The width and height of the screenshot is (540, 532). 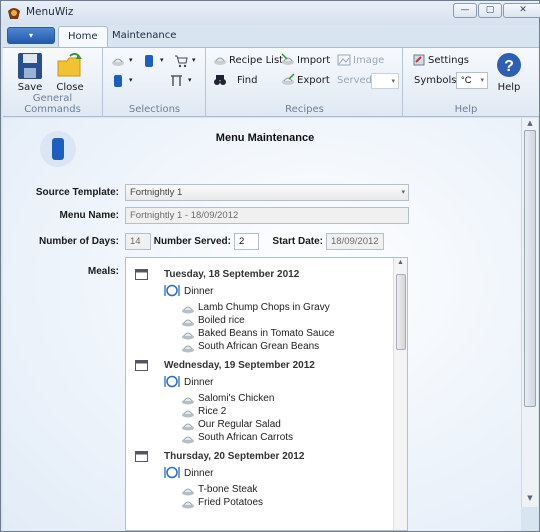 I want to click on group-selections: ▾ ▾ ▾ ▾ ▾ Selections, so click(x=155, y=82).